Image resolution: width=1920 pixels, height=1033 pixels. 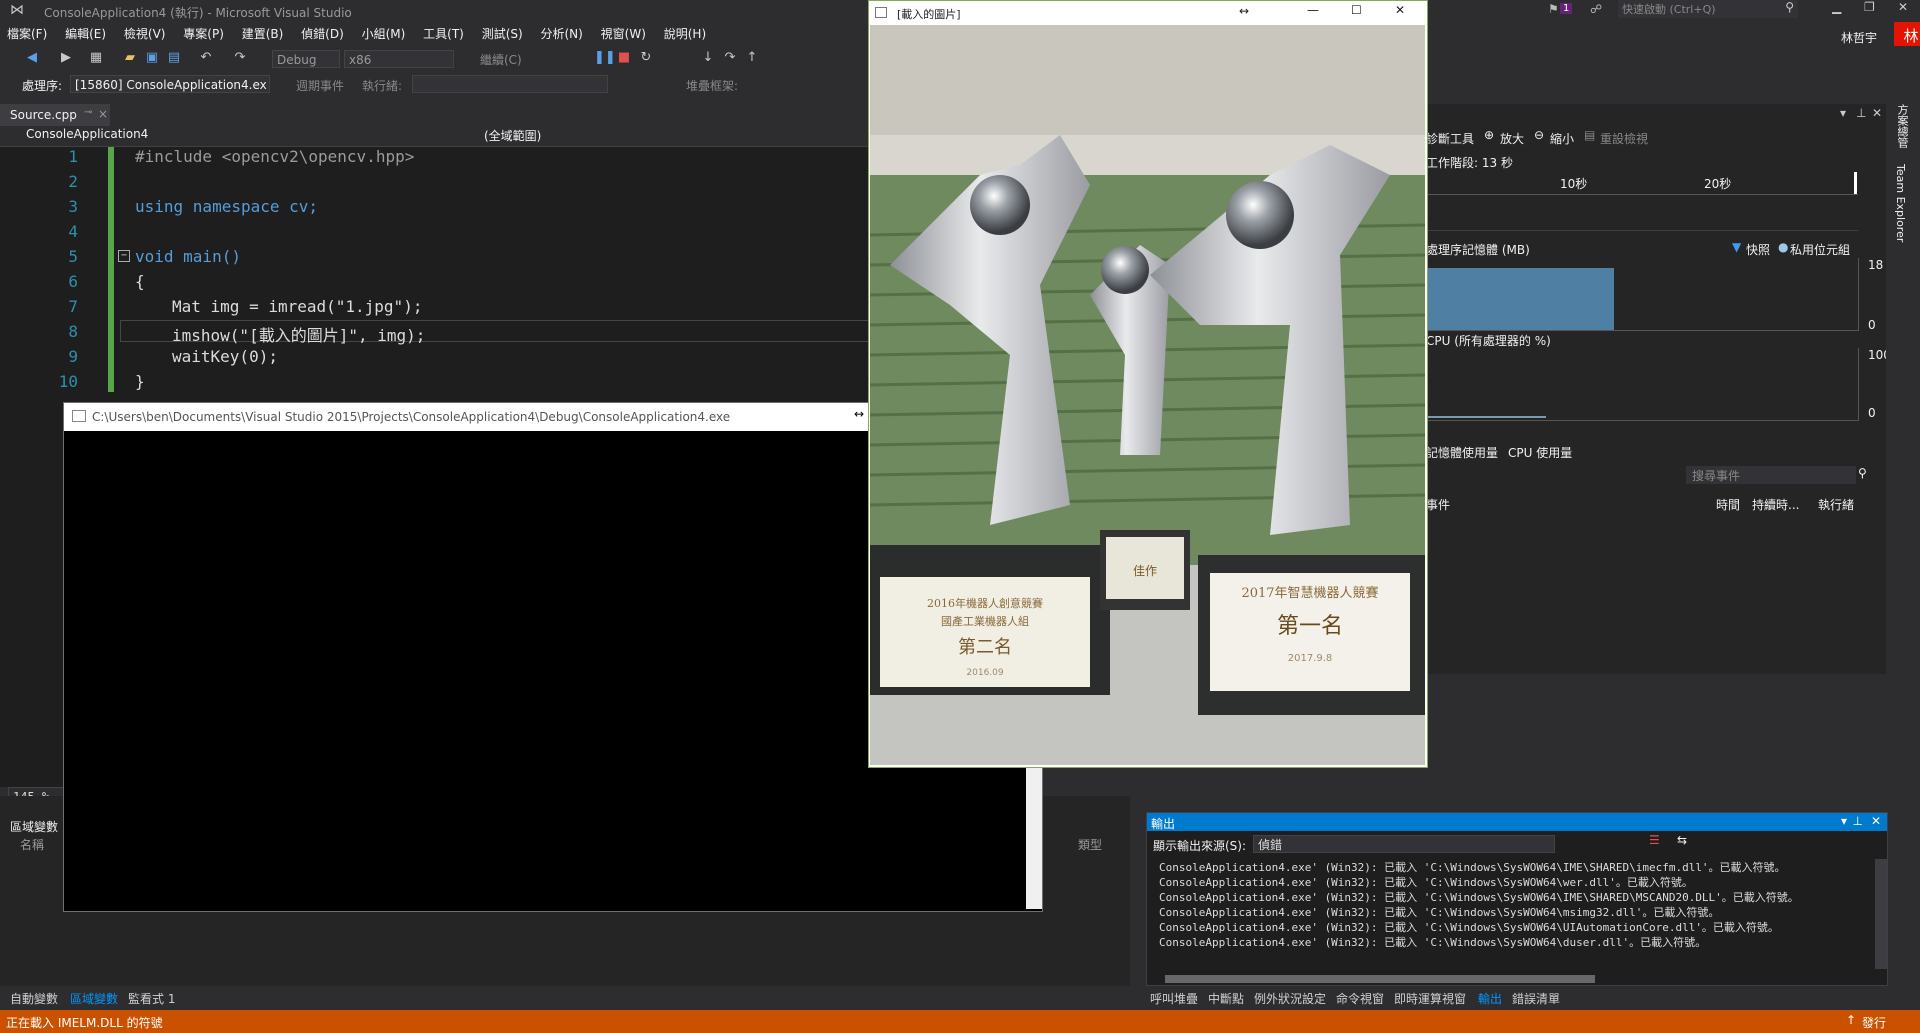 I want to click on word-wrap-icon: ⇆, so click(x=1682, y=840).